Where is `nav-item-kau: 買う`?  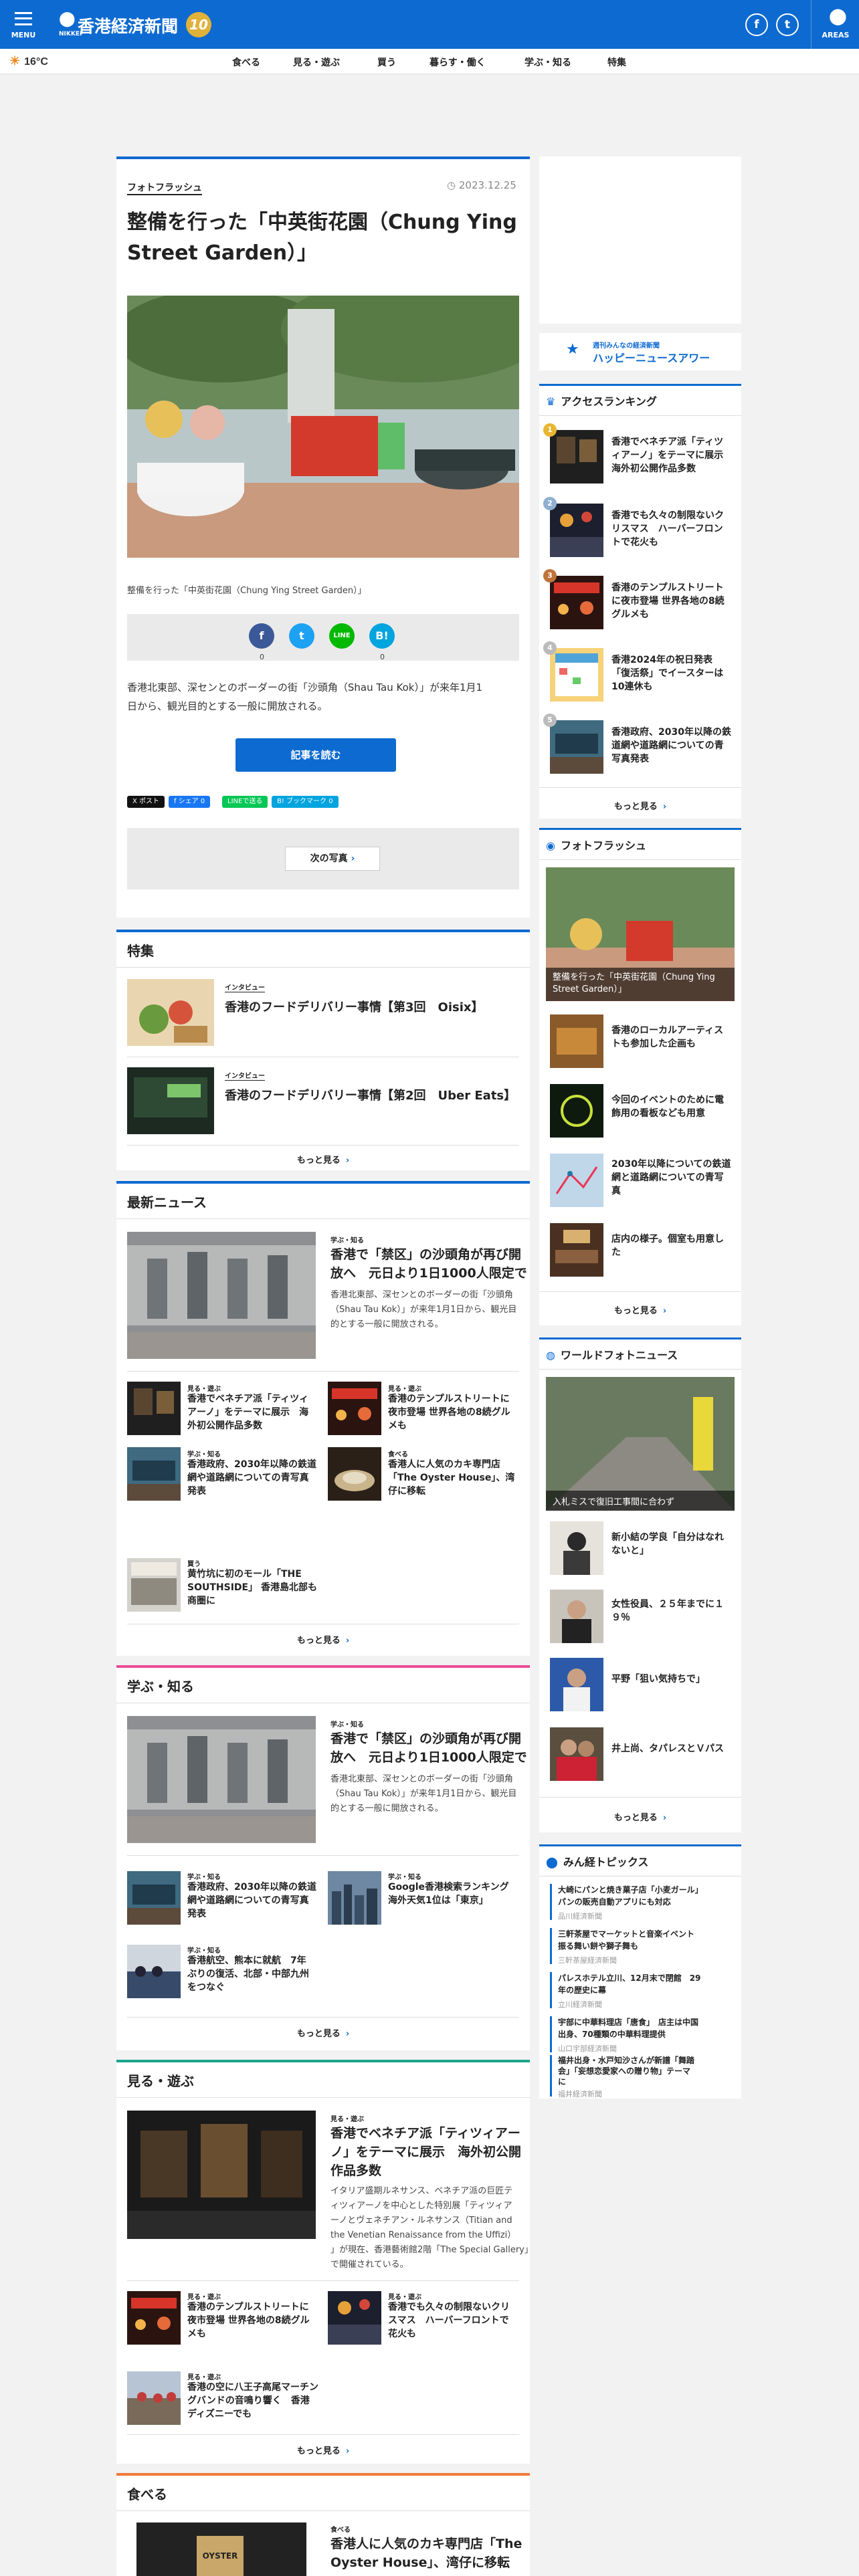
nav-item-kau: 買う is located at coordinates (386, 62).